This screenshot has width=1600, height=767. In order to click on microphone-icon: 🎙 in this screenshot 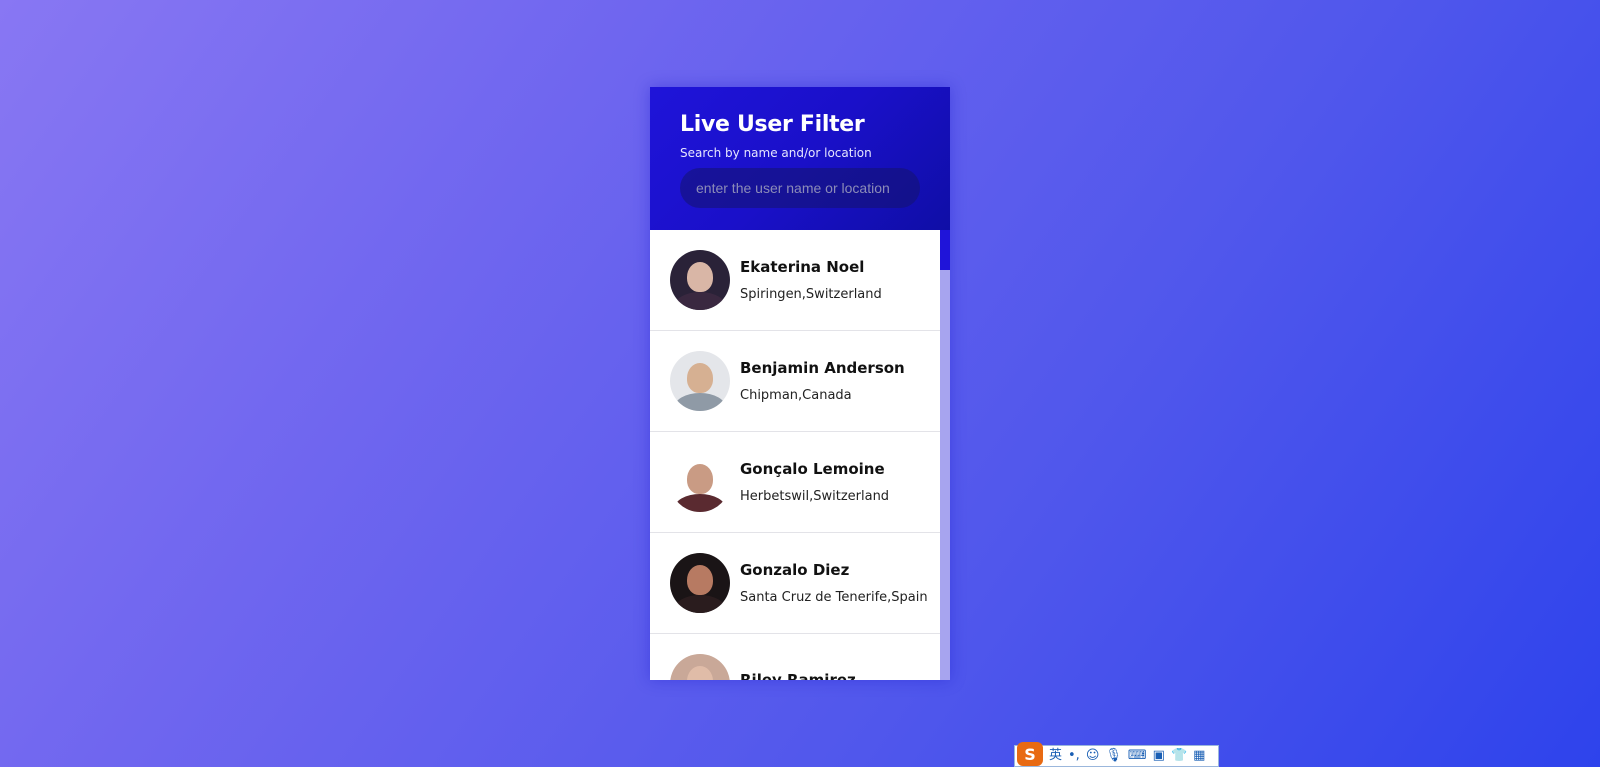, I will do `click(1113, 756)`.